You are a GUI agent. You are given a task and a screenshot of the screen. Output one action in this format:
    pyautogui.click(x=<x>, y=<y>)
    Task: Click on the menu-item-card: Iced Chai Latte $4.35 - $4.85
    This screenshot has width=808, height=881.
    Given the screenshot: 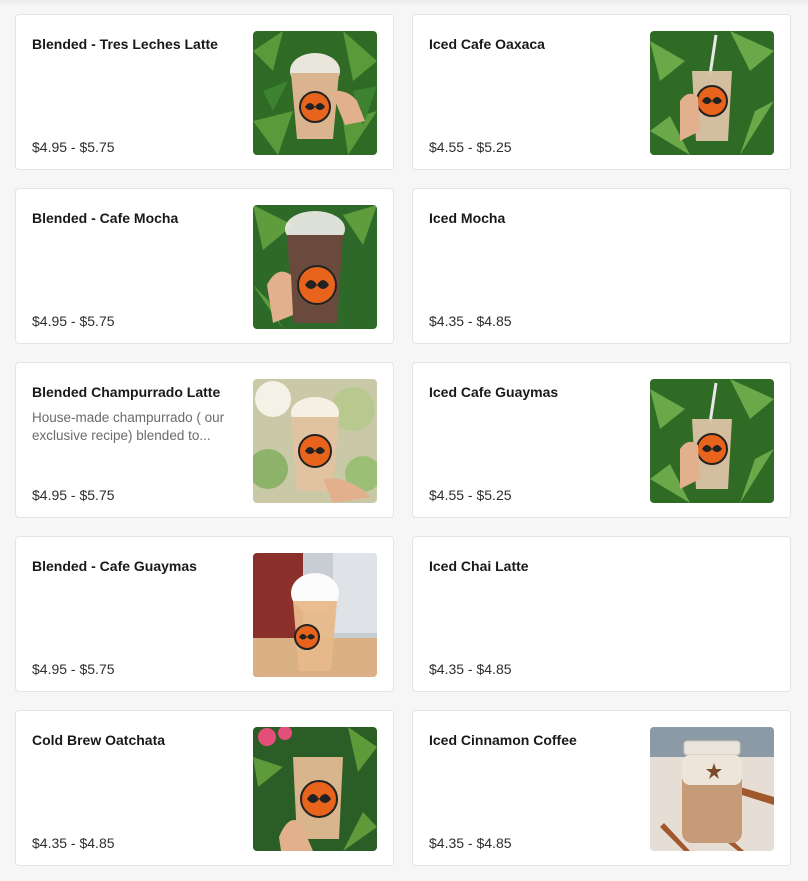 What is the action you would take?
    pyautogui.click(x=601, y=614)
    